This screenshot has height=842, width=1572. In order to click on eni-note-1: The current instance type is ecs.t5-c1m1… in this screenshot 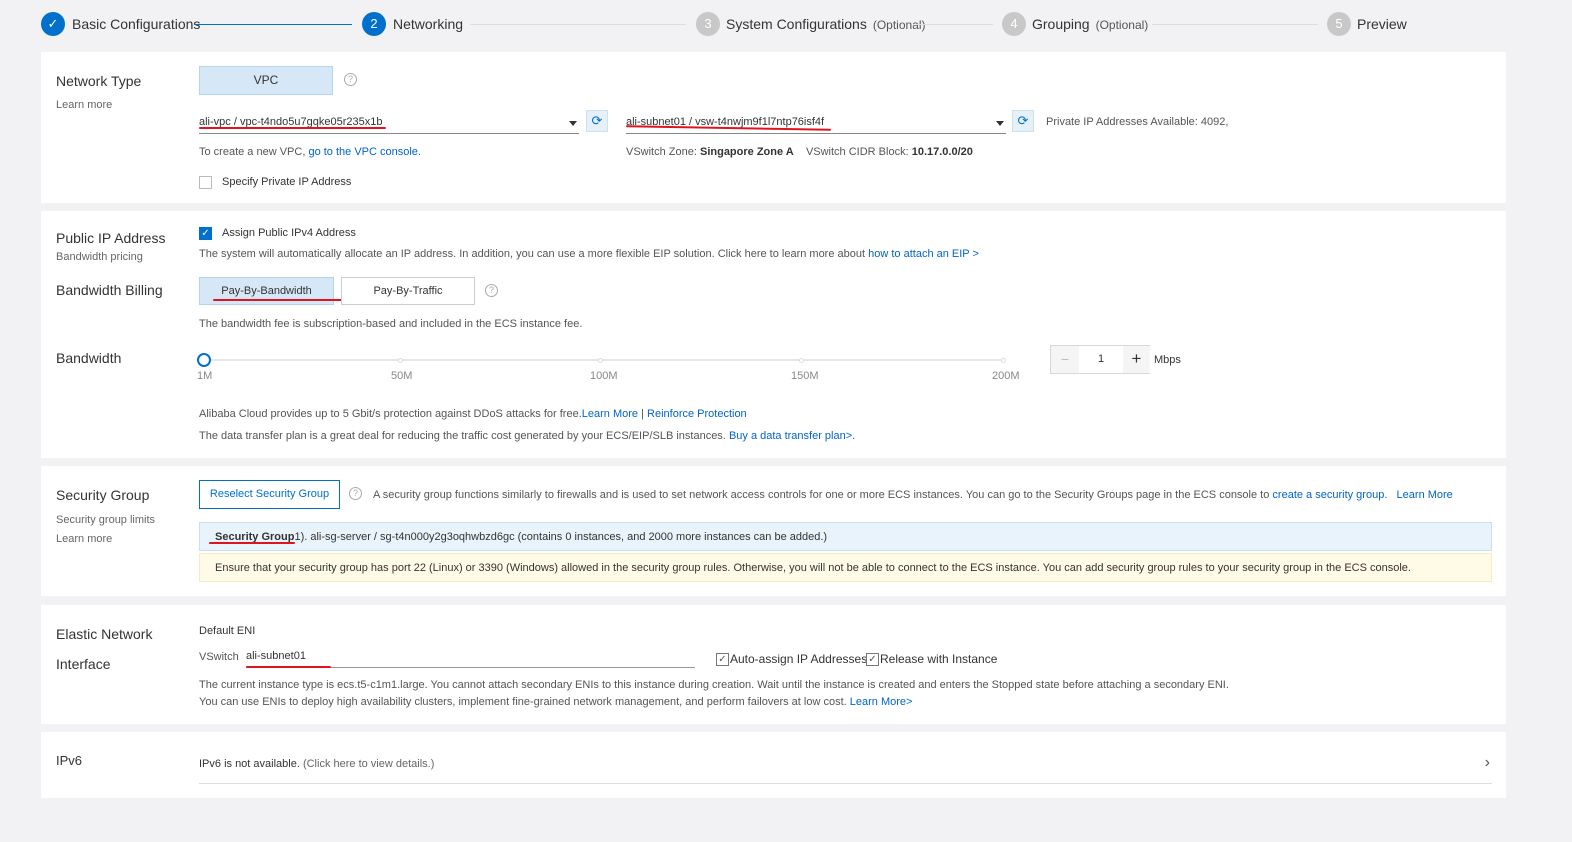, I will do `click(714, 685)`.